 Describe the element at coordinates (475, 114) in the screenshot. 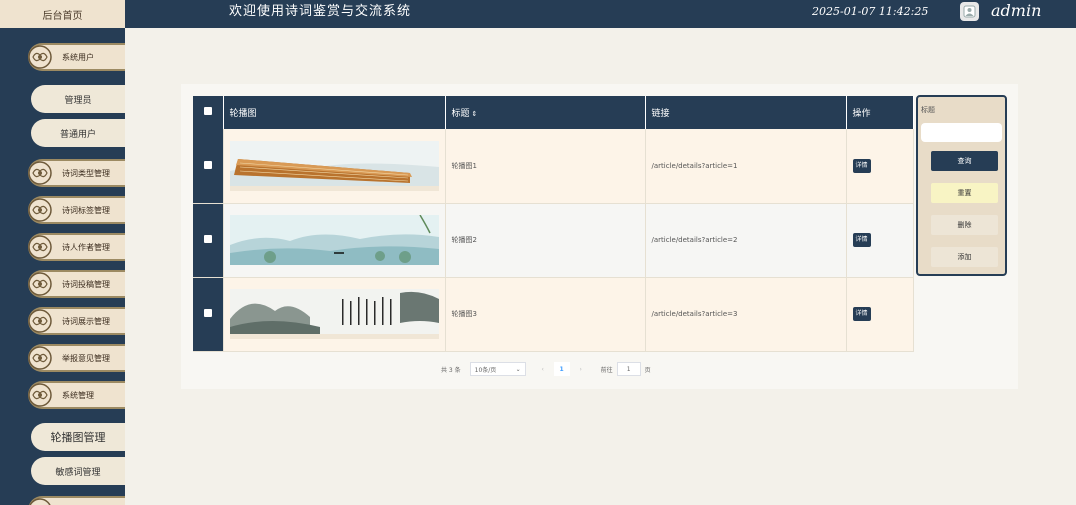

I see `sort-icon: ⇕` at that location.